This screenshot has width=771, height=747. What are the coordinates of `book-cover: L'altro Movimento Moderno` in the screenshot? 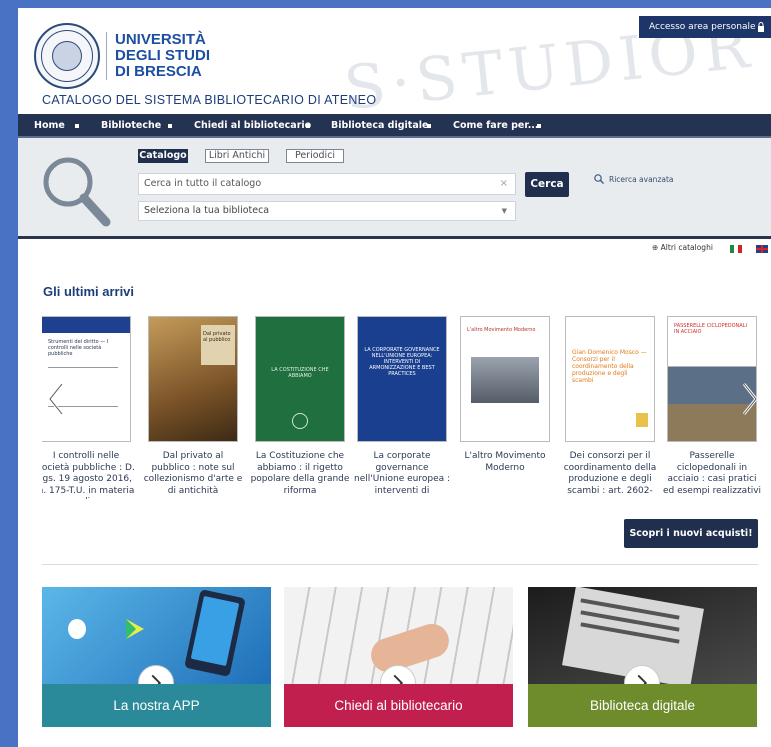 It's located at (505, 379).